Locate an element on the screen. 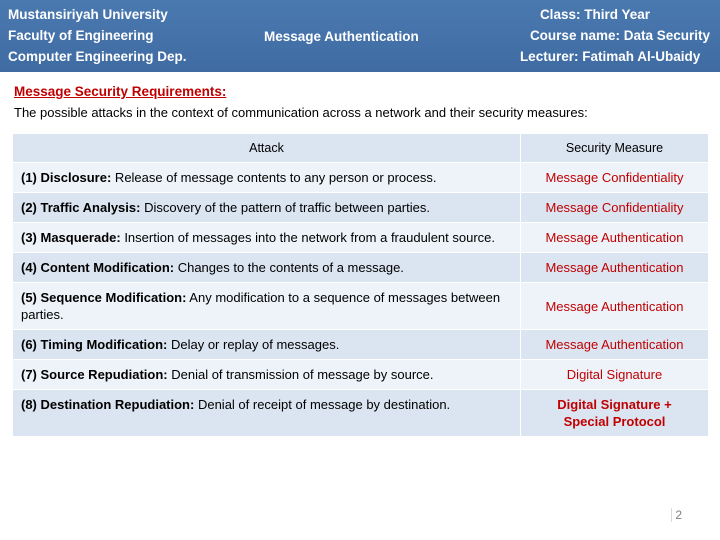 The height and width of the screenshot is (540, 720). course-class: Class: Third Year is located at coordinates (594, 14).